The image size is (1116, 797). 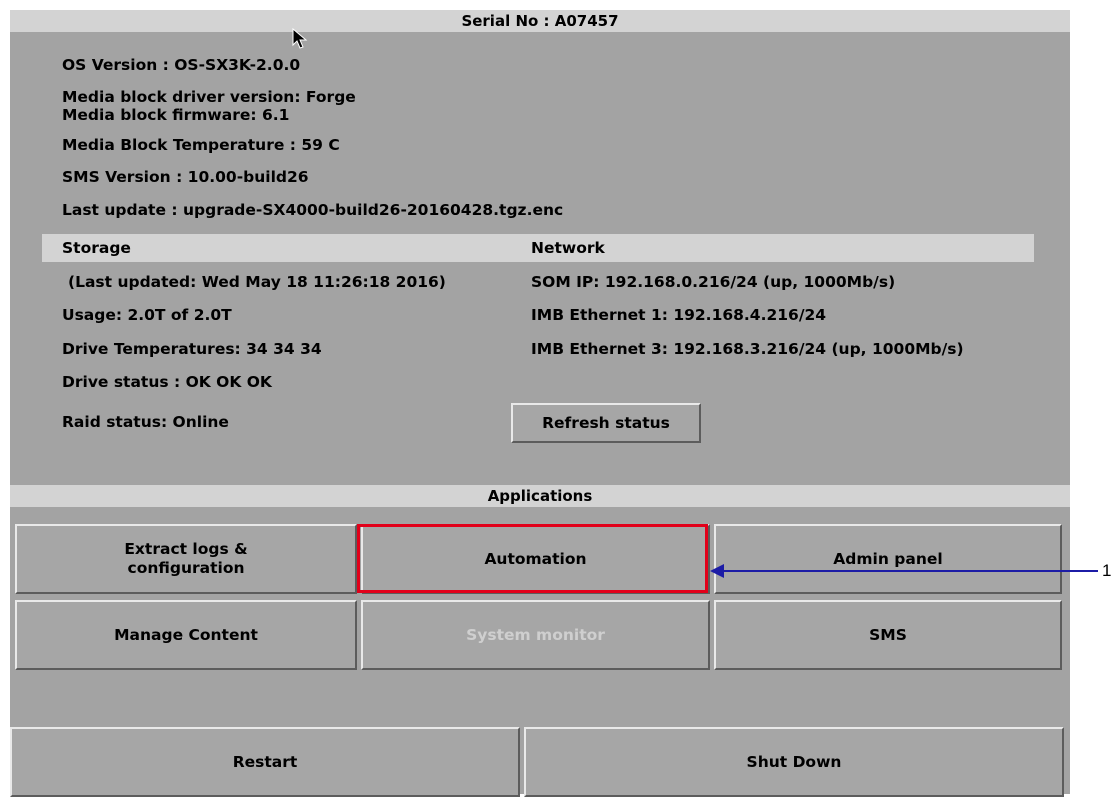 What do you see at coordinates (910, 571) in the screenshot?
I see `callout-line` at bounding box center [910, 571].